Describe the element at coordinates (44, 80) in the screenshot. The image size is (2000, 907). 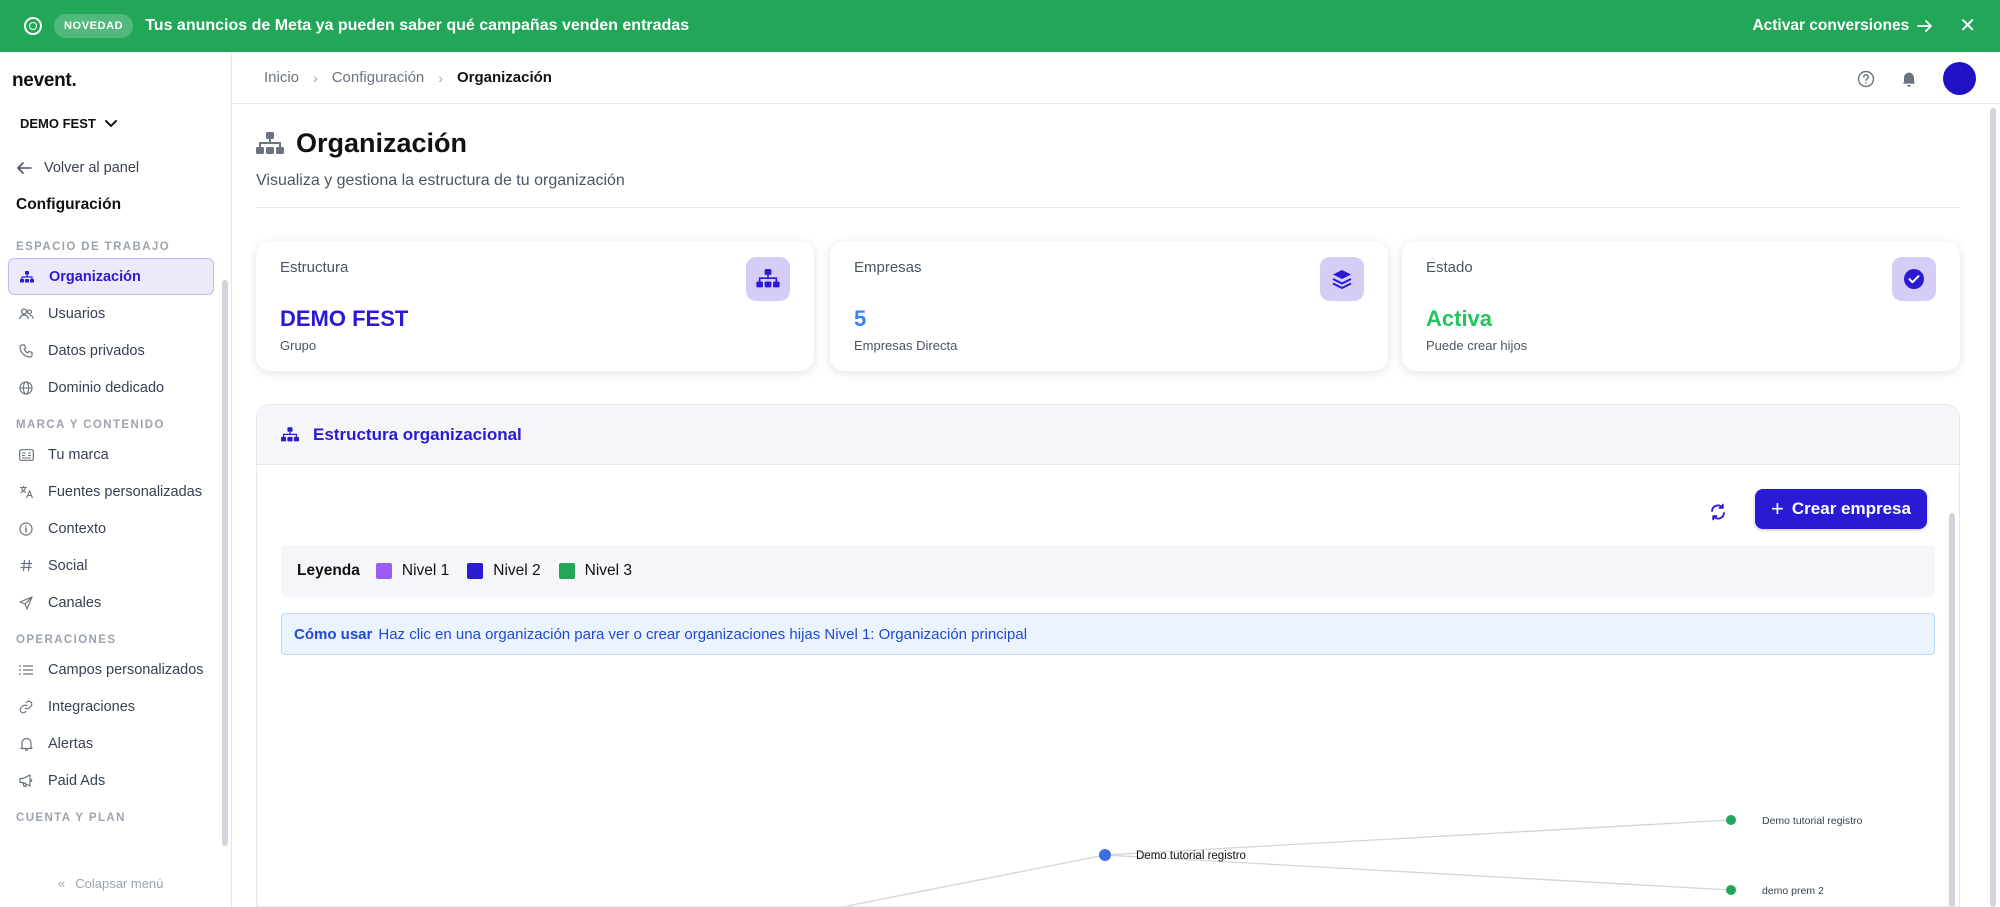
I see `logo: nevent.` at that location.